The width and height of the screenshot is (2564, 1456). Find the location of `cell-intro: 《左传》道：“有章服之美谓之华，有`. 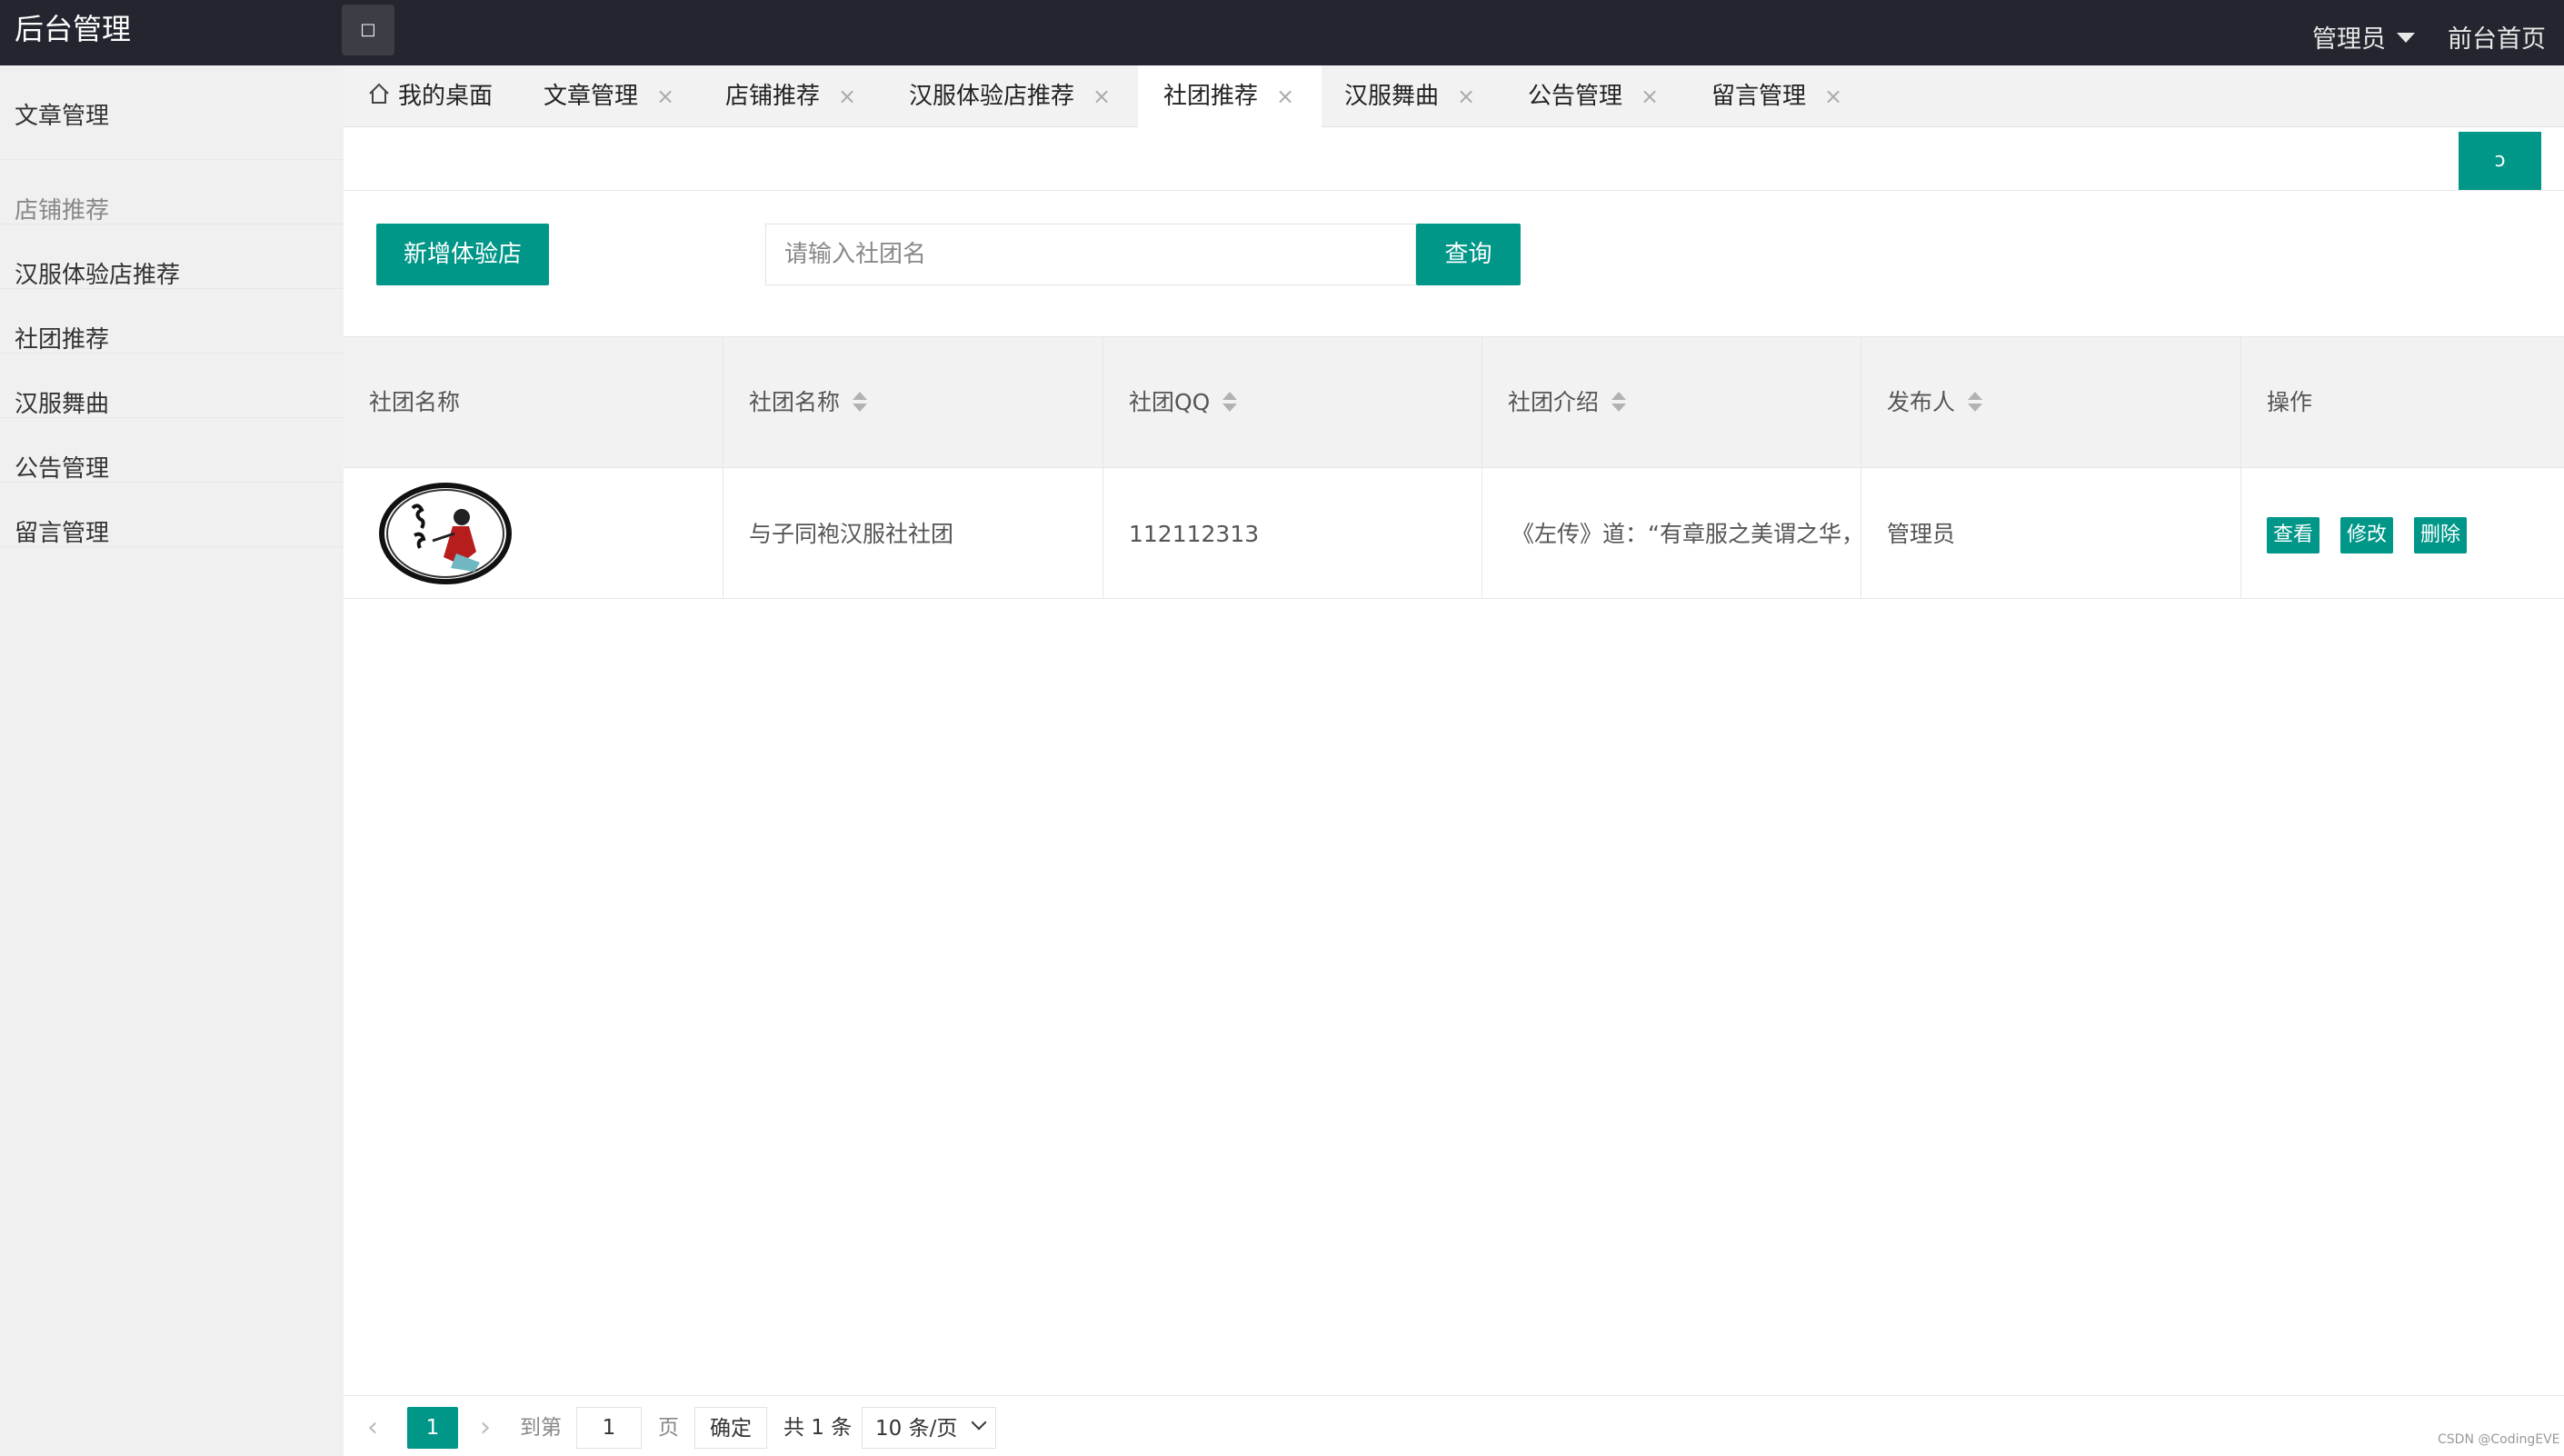

cell-intro: 《左传》道：“有章服之美谓之华，有 is located at coordinates (1671, 533).